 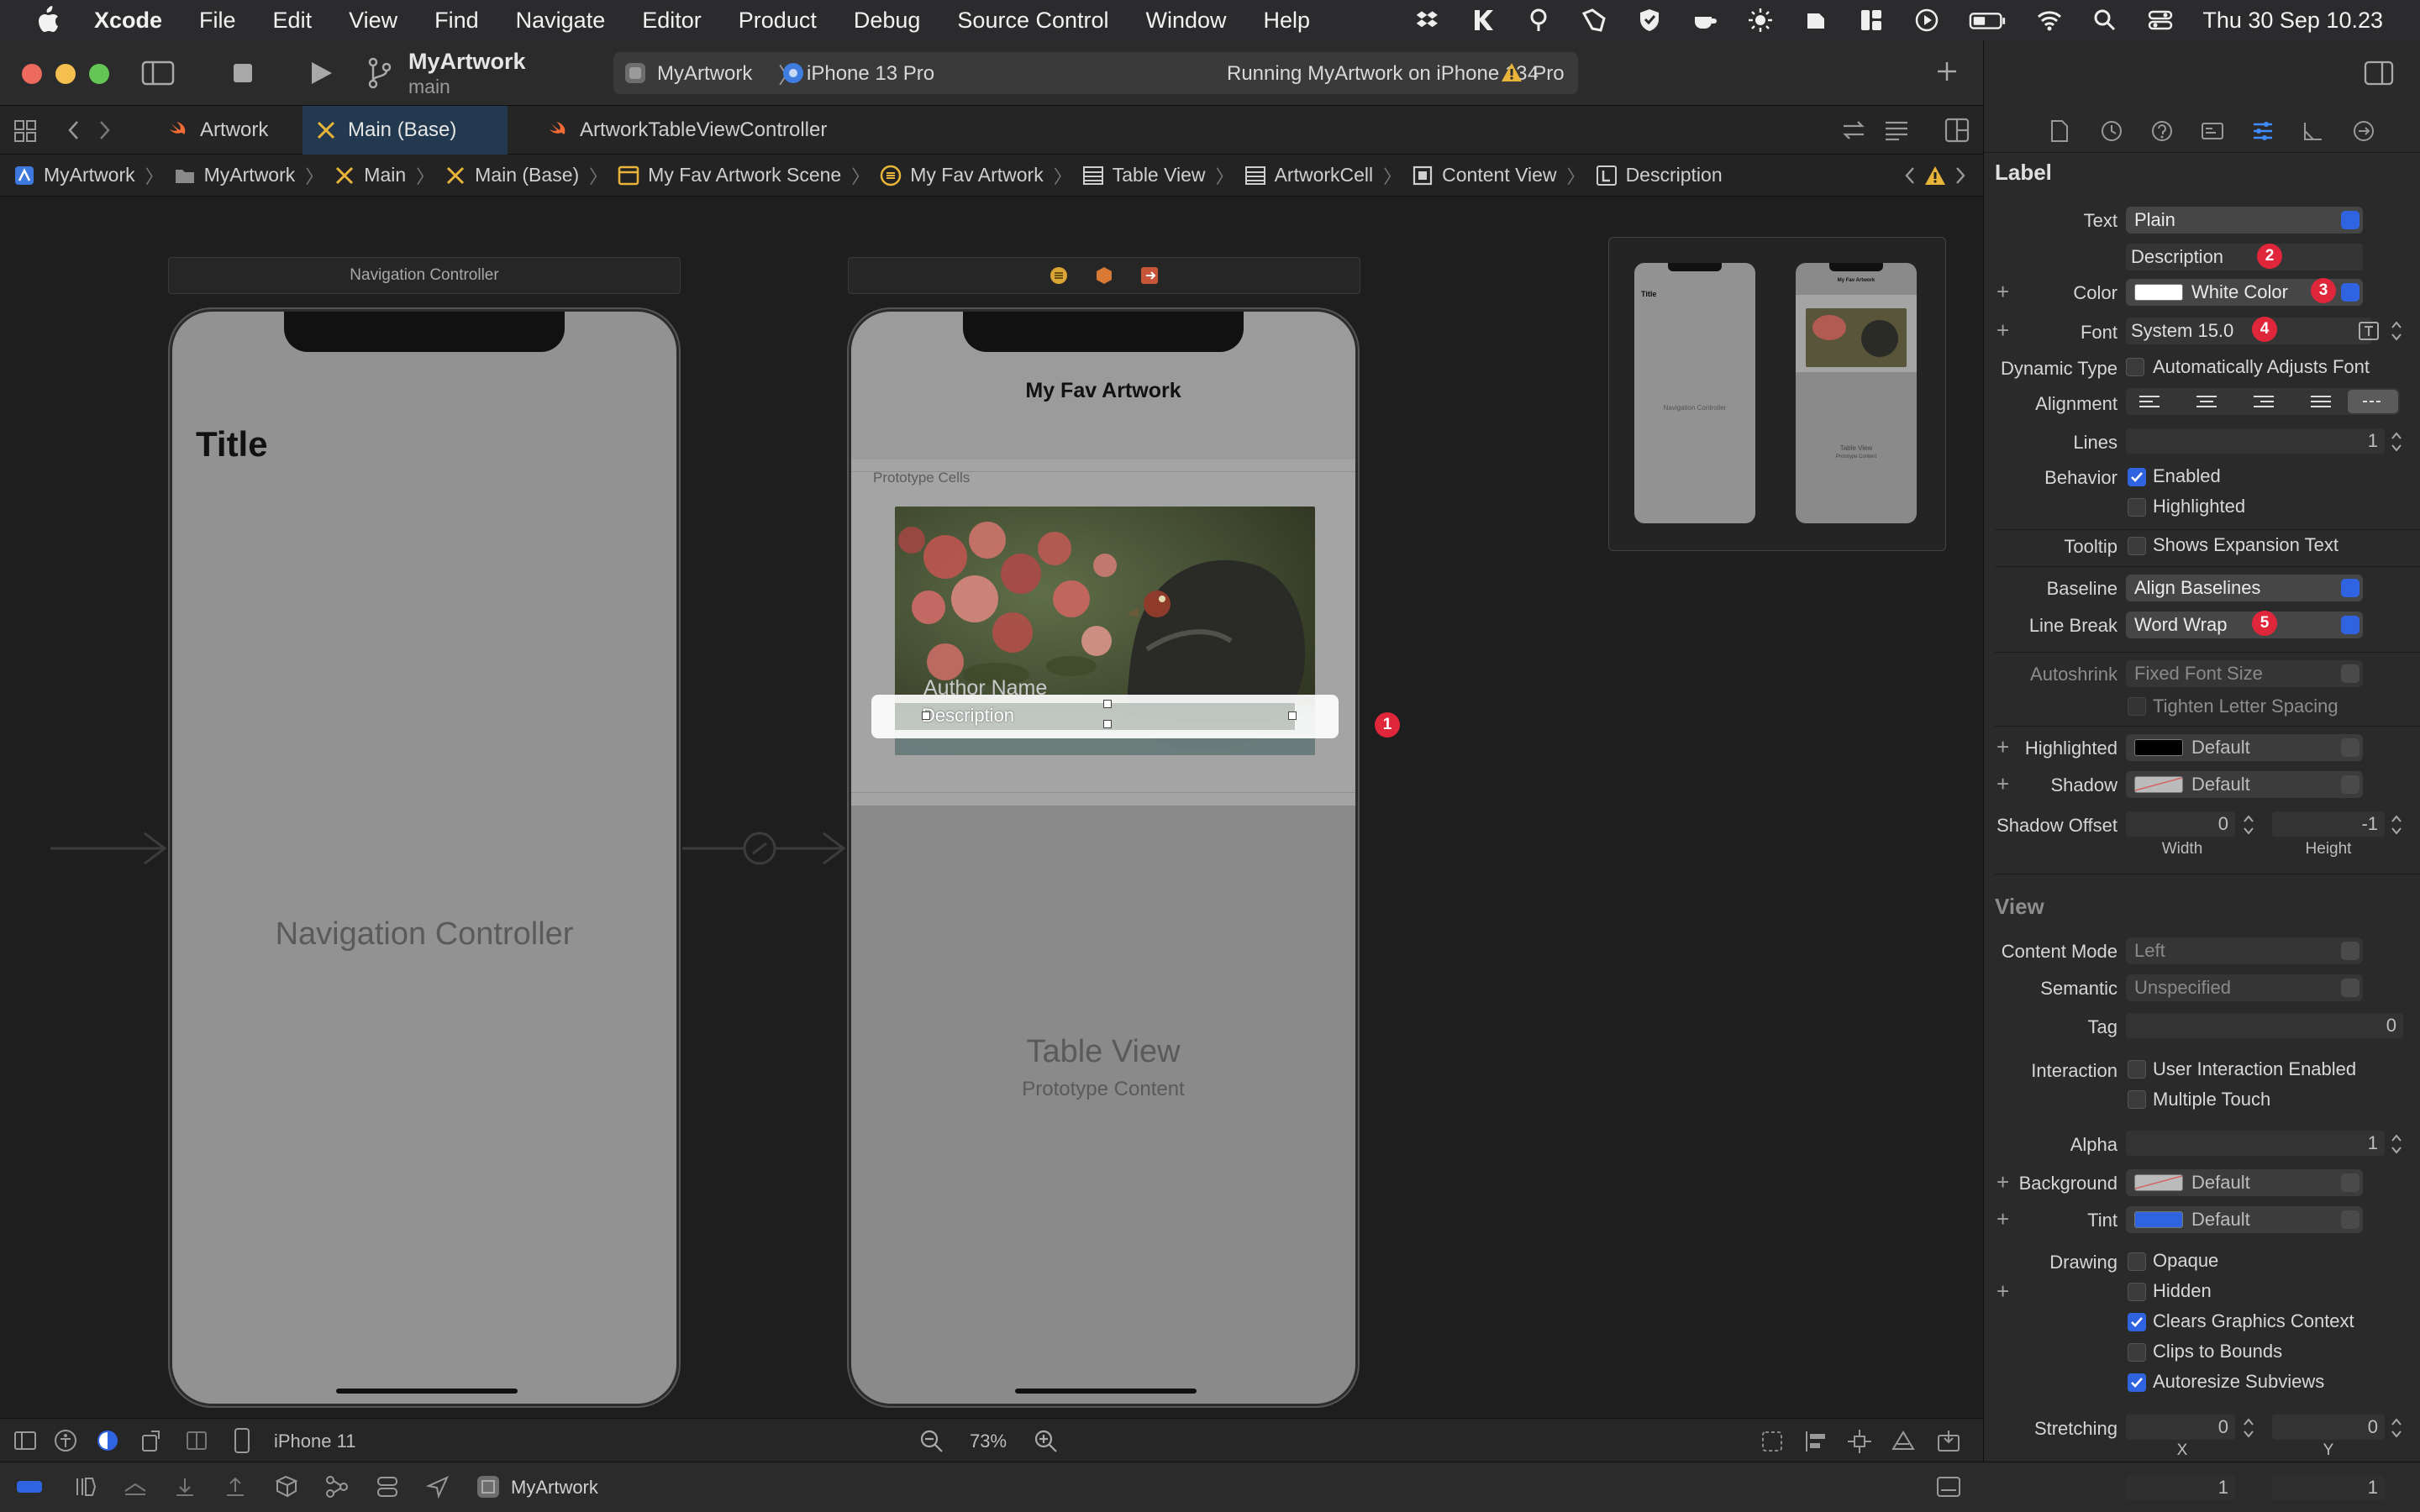 I want to click on view-hierarchy-icon, so click(x=286, y=1486).